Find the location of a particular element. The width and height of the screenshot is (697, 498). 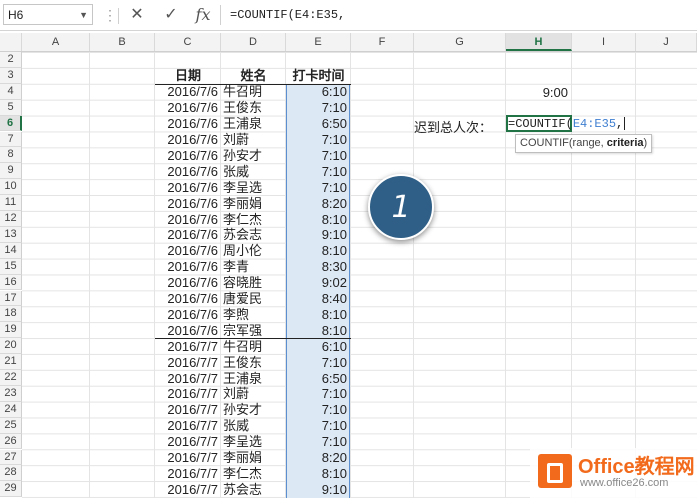

row-header-6: 6 is located at coordinates (11, 123).